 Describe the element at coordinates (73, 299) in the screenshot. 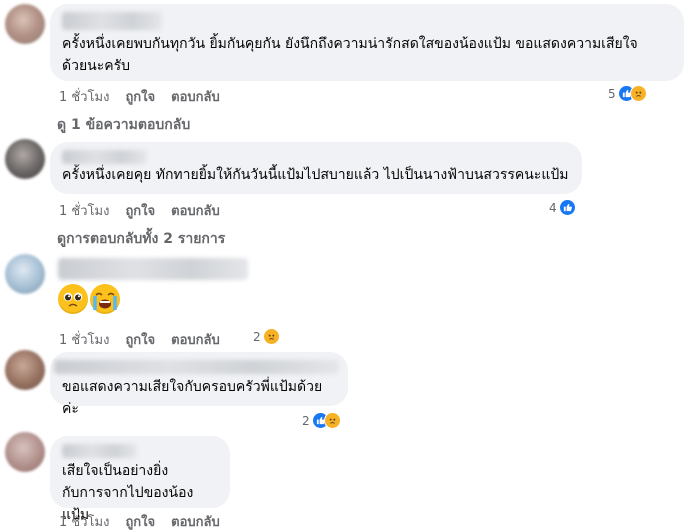

I see `pleading-face-icon` at that location.